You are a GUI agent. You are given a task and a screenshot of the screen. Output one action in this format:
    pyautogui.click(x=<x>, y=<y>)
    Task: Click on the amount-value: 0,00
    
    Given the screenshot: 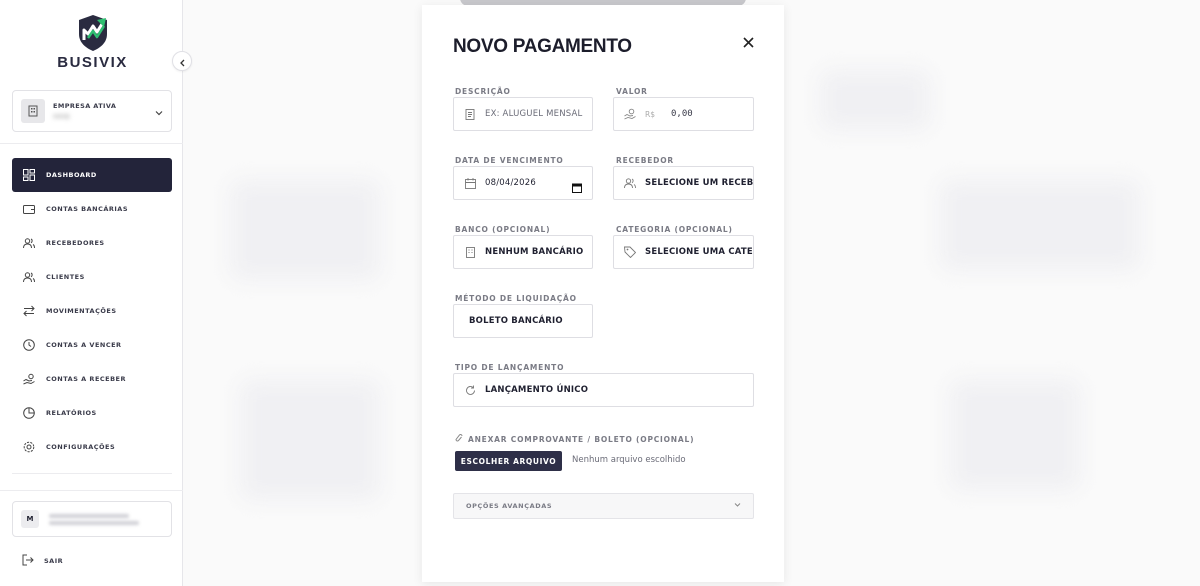 What is the action you would take?
    pyautogui.click(x=681, y=114)
    